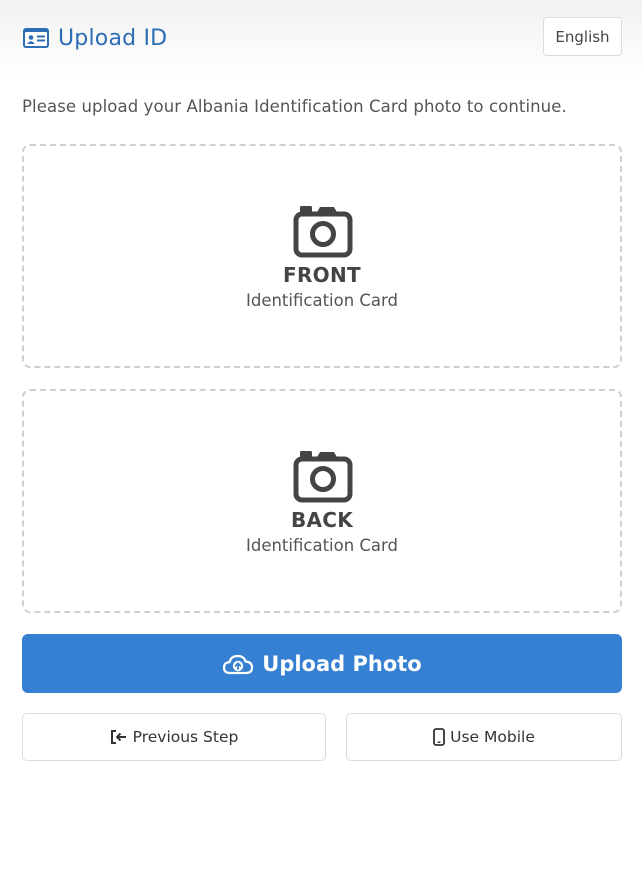  I want to click on previous-step-button: Previous Step, so click(174, 737).